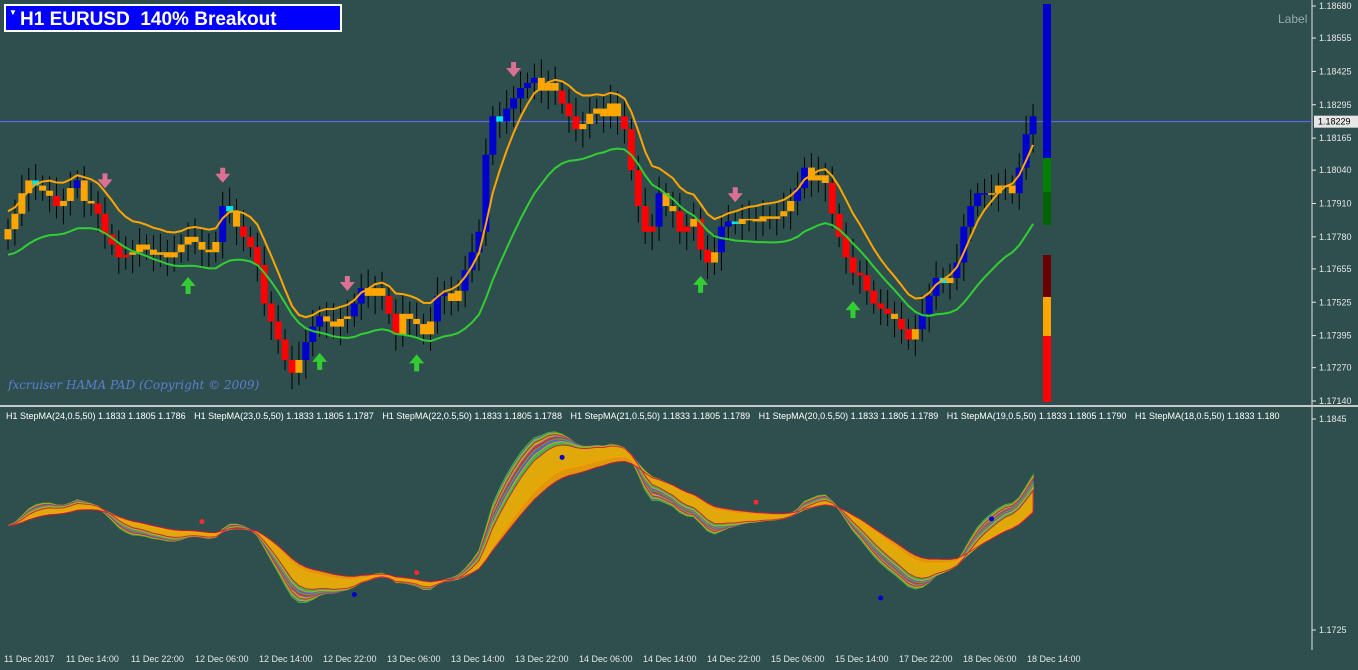  Describe the element at coordinates (1336, 121) in the screenshot. I see `current-price-tag: 1.18229` at that location.